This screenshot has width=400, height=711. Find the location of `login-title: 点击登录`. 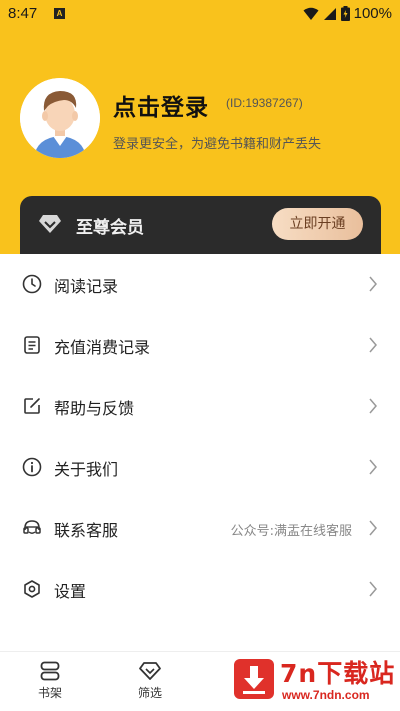

login-title: 点击登录 is located at coordinates (161, 105).